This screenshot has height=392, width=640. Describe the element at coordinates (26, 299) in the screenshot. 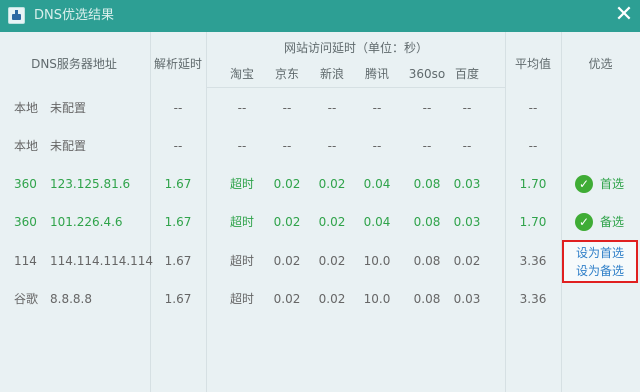

I see `row-isp: 谷歌` at that location.